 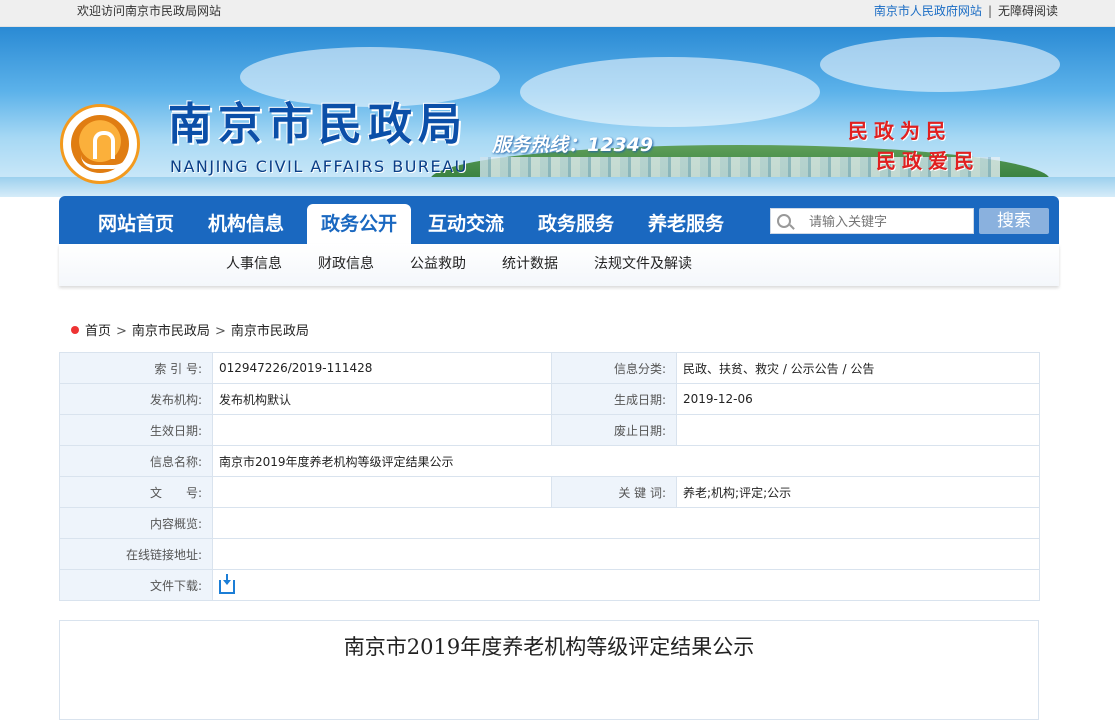 What do you see at coordinates (549, 670) in the screenshot?
I see `article-container: 南京市2019年度养老机构等级评定结果公示` at bounding box center [549, 670].